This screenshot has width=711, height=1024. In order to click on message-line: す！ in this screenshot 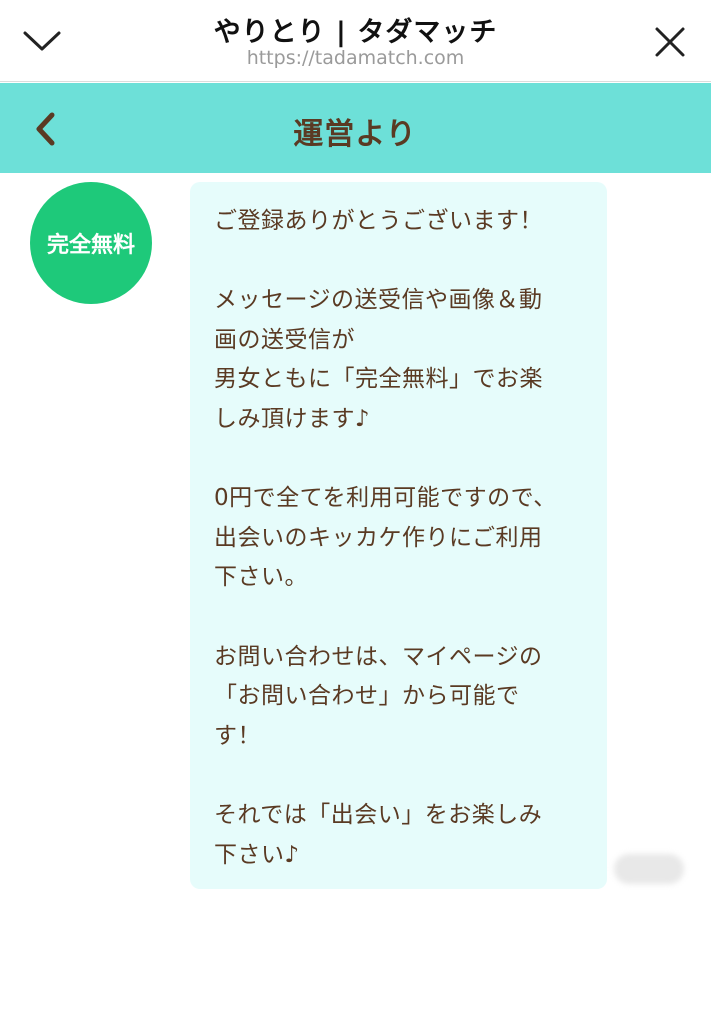, I will do `click(237, 735)`.